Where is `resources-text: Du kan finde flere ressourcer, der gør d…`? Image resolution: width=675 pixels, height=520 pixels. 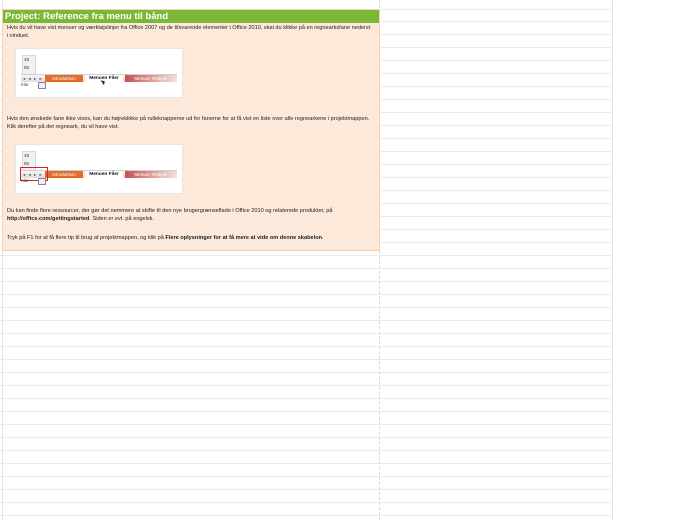 resources-text: Du kan finde flere ressourcer, der gør d… is located at coordinates (170, 211).